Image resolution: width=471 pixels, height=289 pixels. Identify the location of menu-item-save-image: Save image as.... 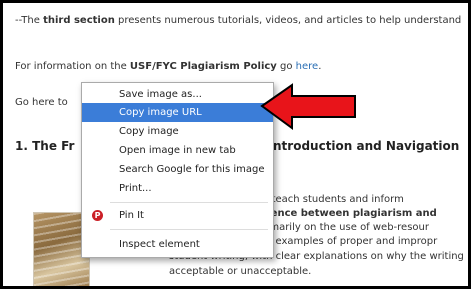
(177, 94).